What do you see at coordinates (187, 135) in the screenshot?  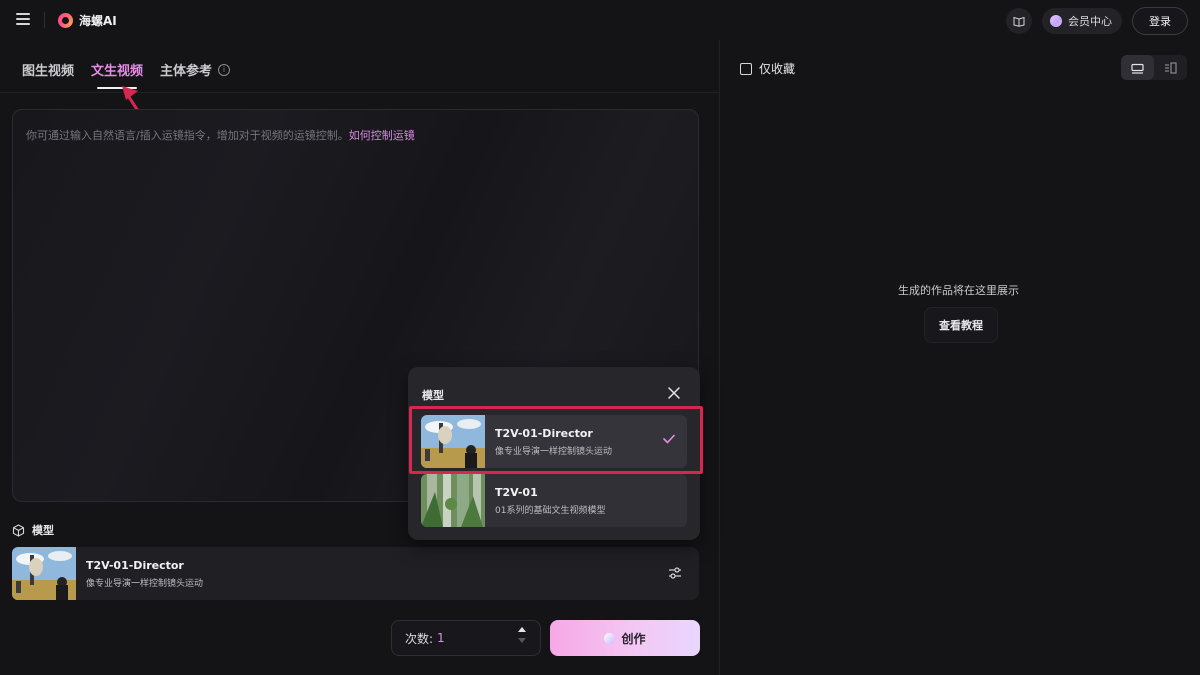 I see `prompt-placeholder-text: 你可通过输入自然语言/插入运镜指令，增加对于视频的运镜控制。` at bounding box center [187, 135].